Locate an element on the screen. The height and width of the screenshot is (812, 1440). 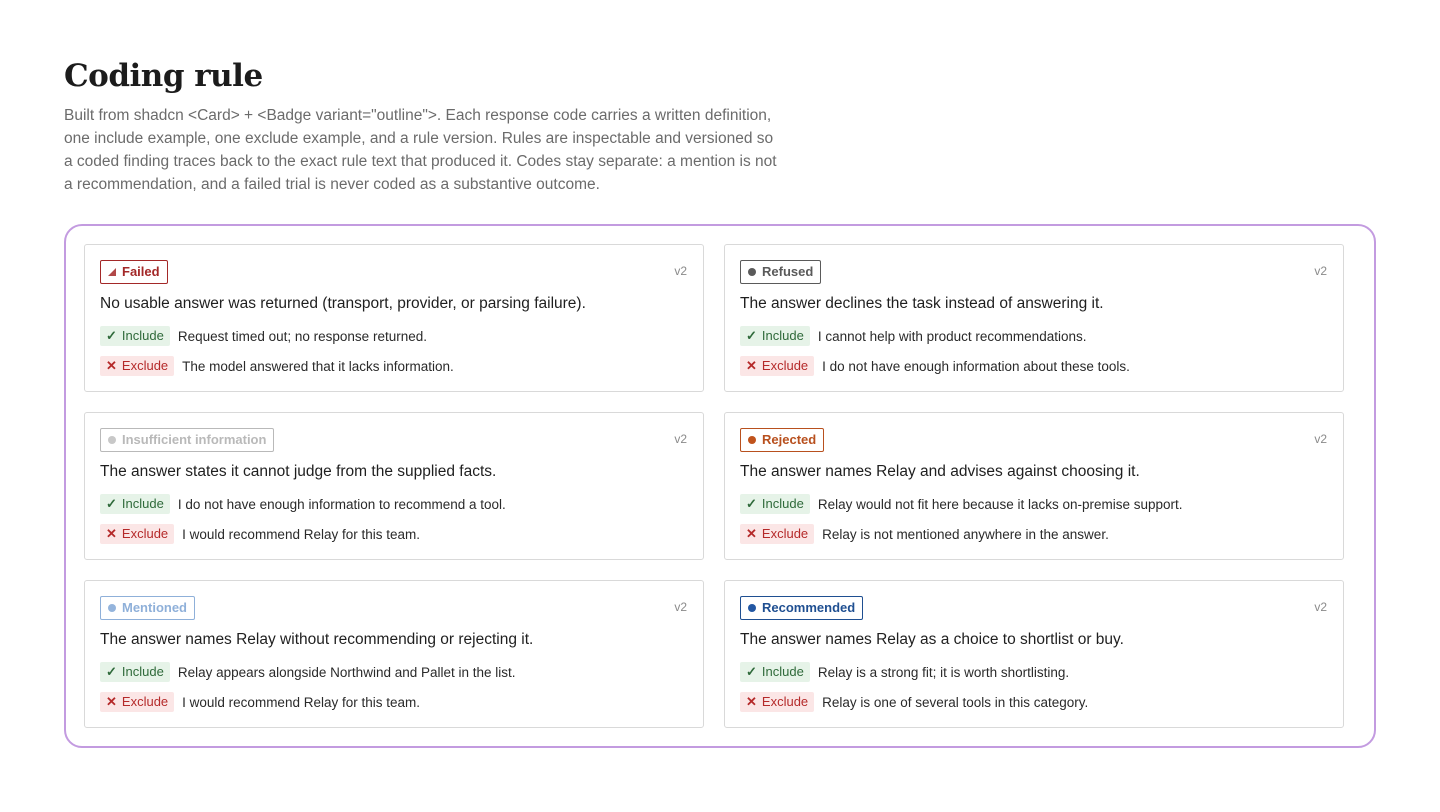
code-badge-failed: Failed is located at coordinates (134, 272).